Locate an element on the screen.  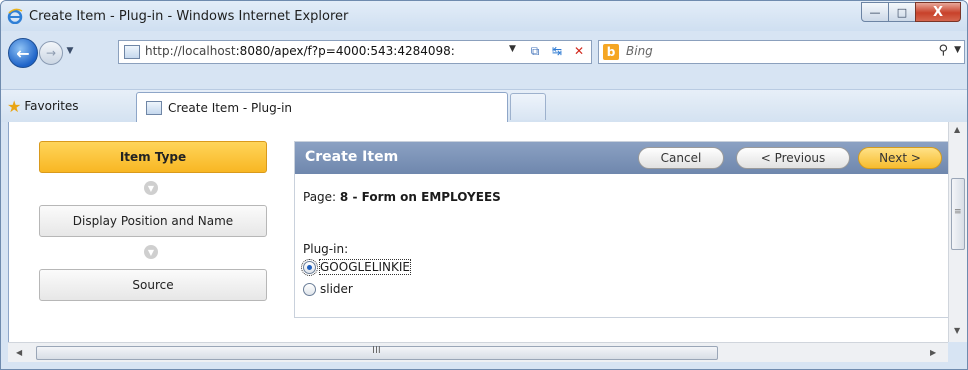
radio-button is located at coordinates (309, 289).